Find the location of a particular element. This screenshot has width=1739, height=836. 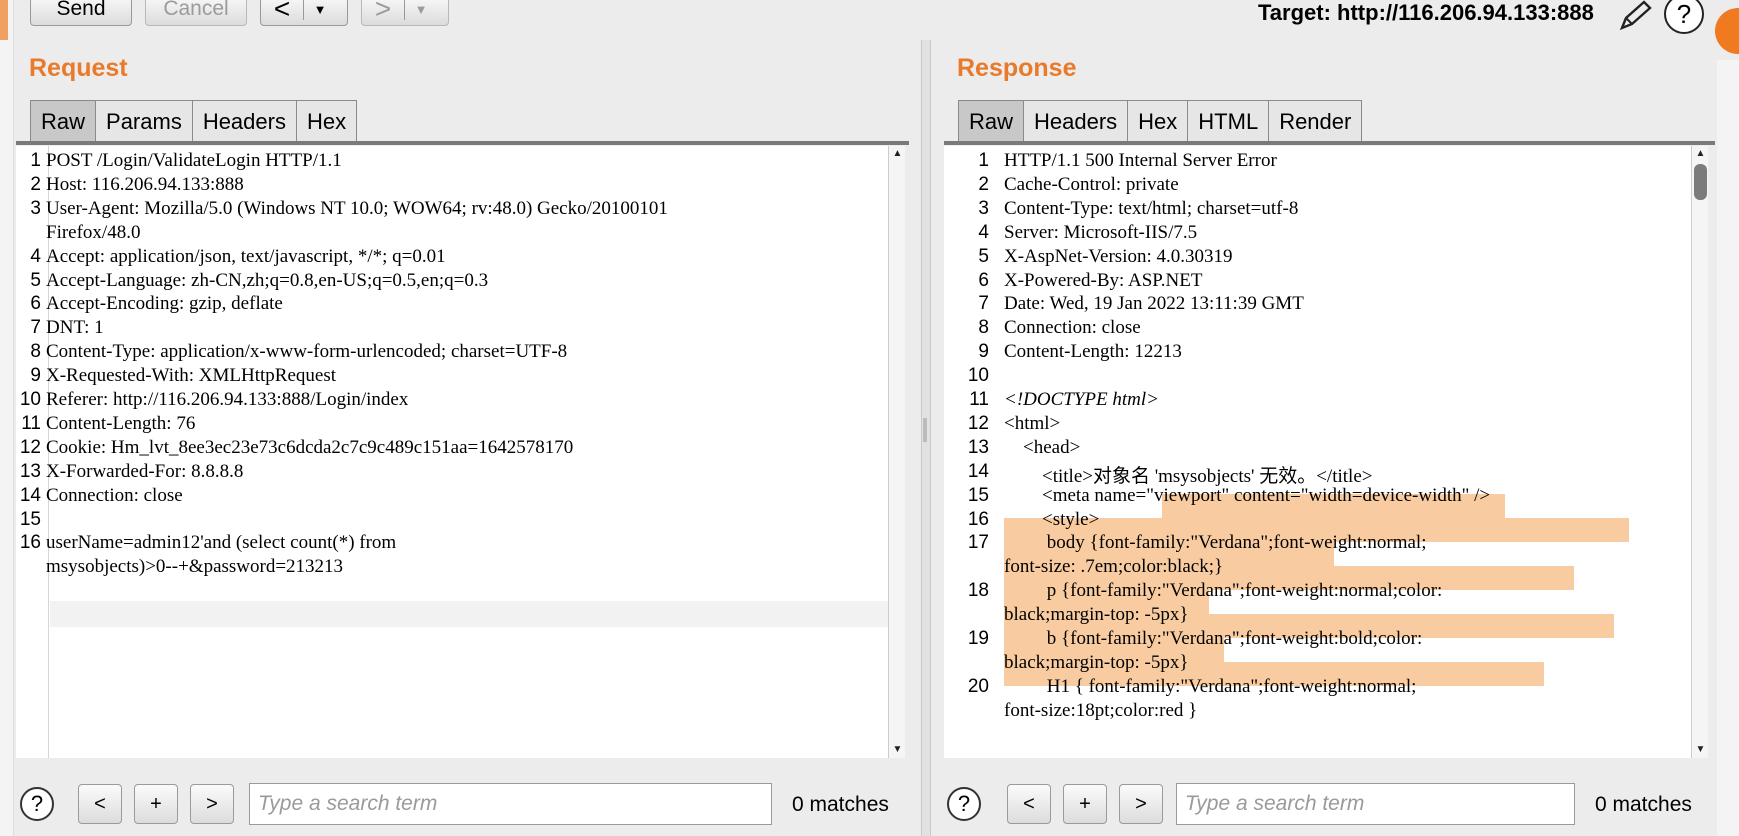

divider-grip is located at coordinates (925, 430).